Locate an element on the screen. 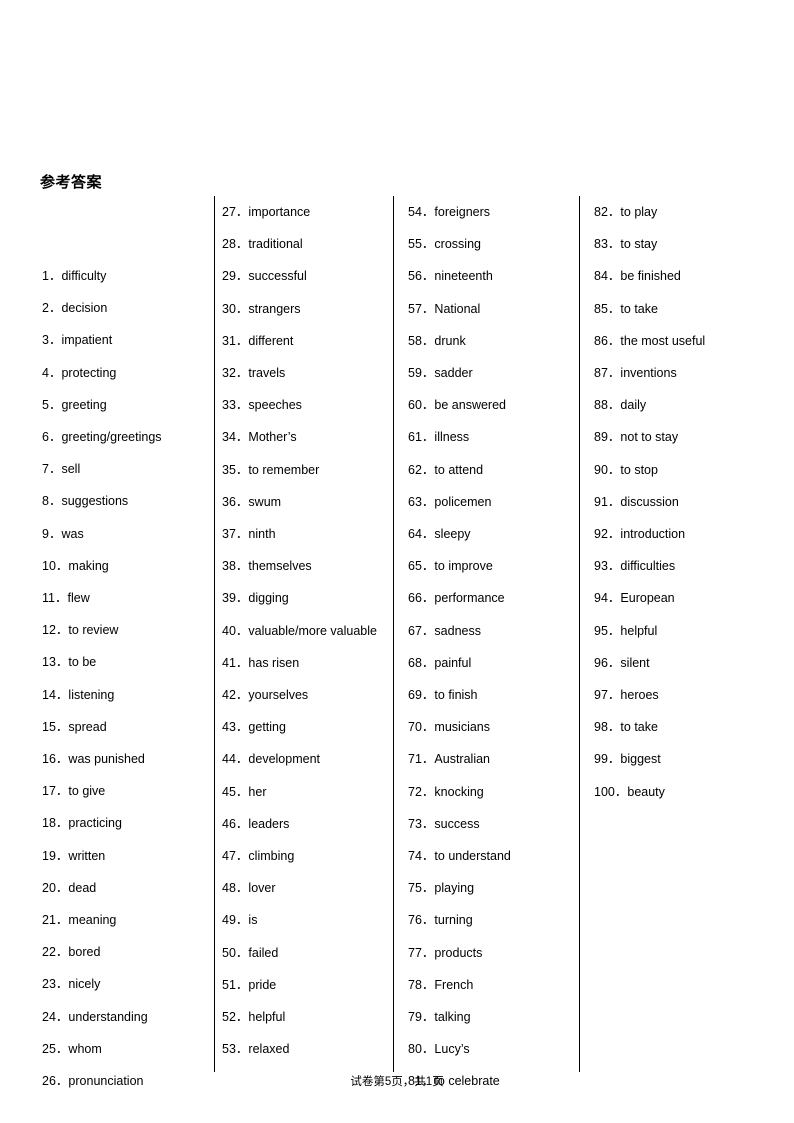 The width and height of the screenshot is (794, 1123). answer-text: to finish is located at coordinates (456, 695).